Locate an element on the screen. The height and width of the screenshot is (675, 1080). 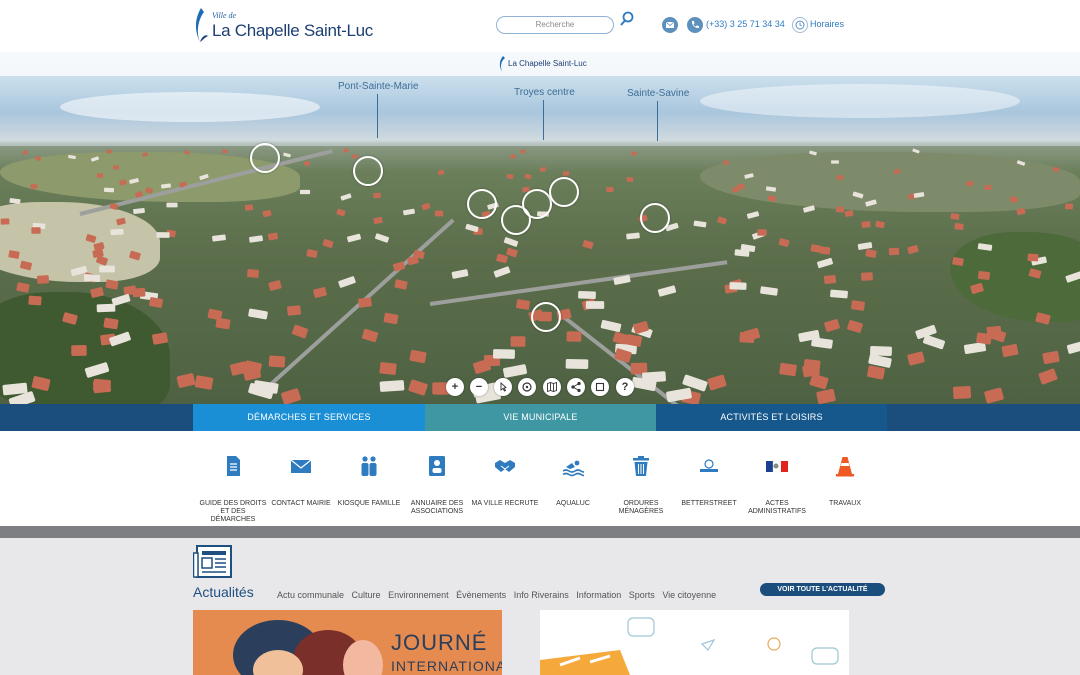
service-actes-administratifs: Actes administratifs is located at coordinates (777, 485).